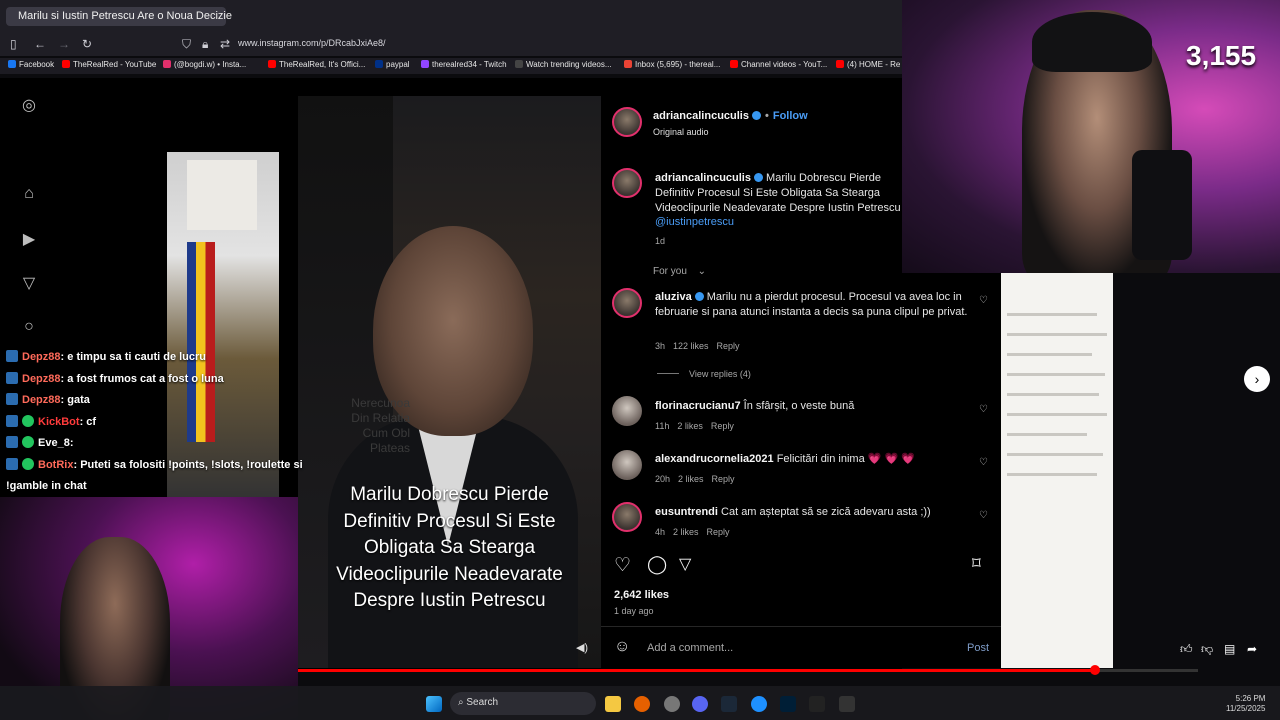  What do you see at coordinates (29, 328) in the screenshot?
I see `search-icon: ○` at bounding box center [29, 328].